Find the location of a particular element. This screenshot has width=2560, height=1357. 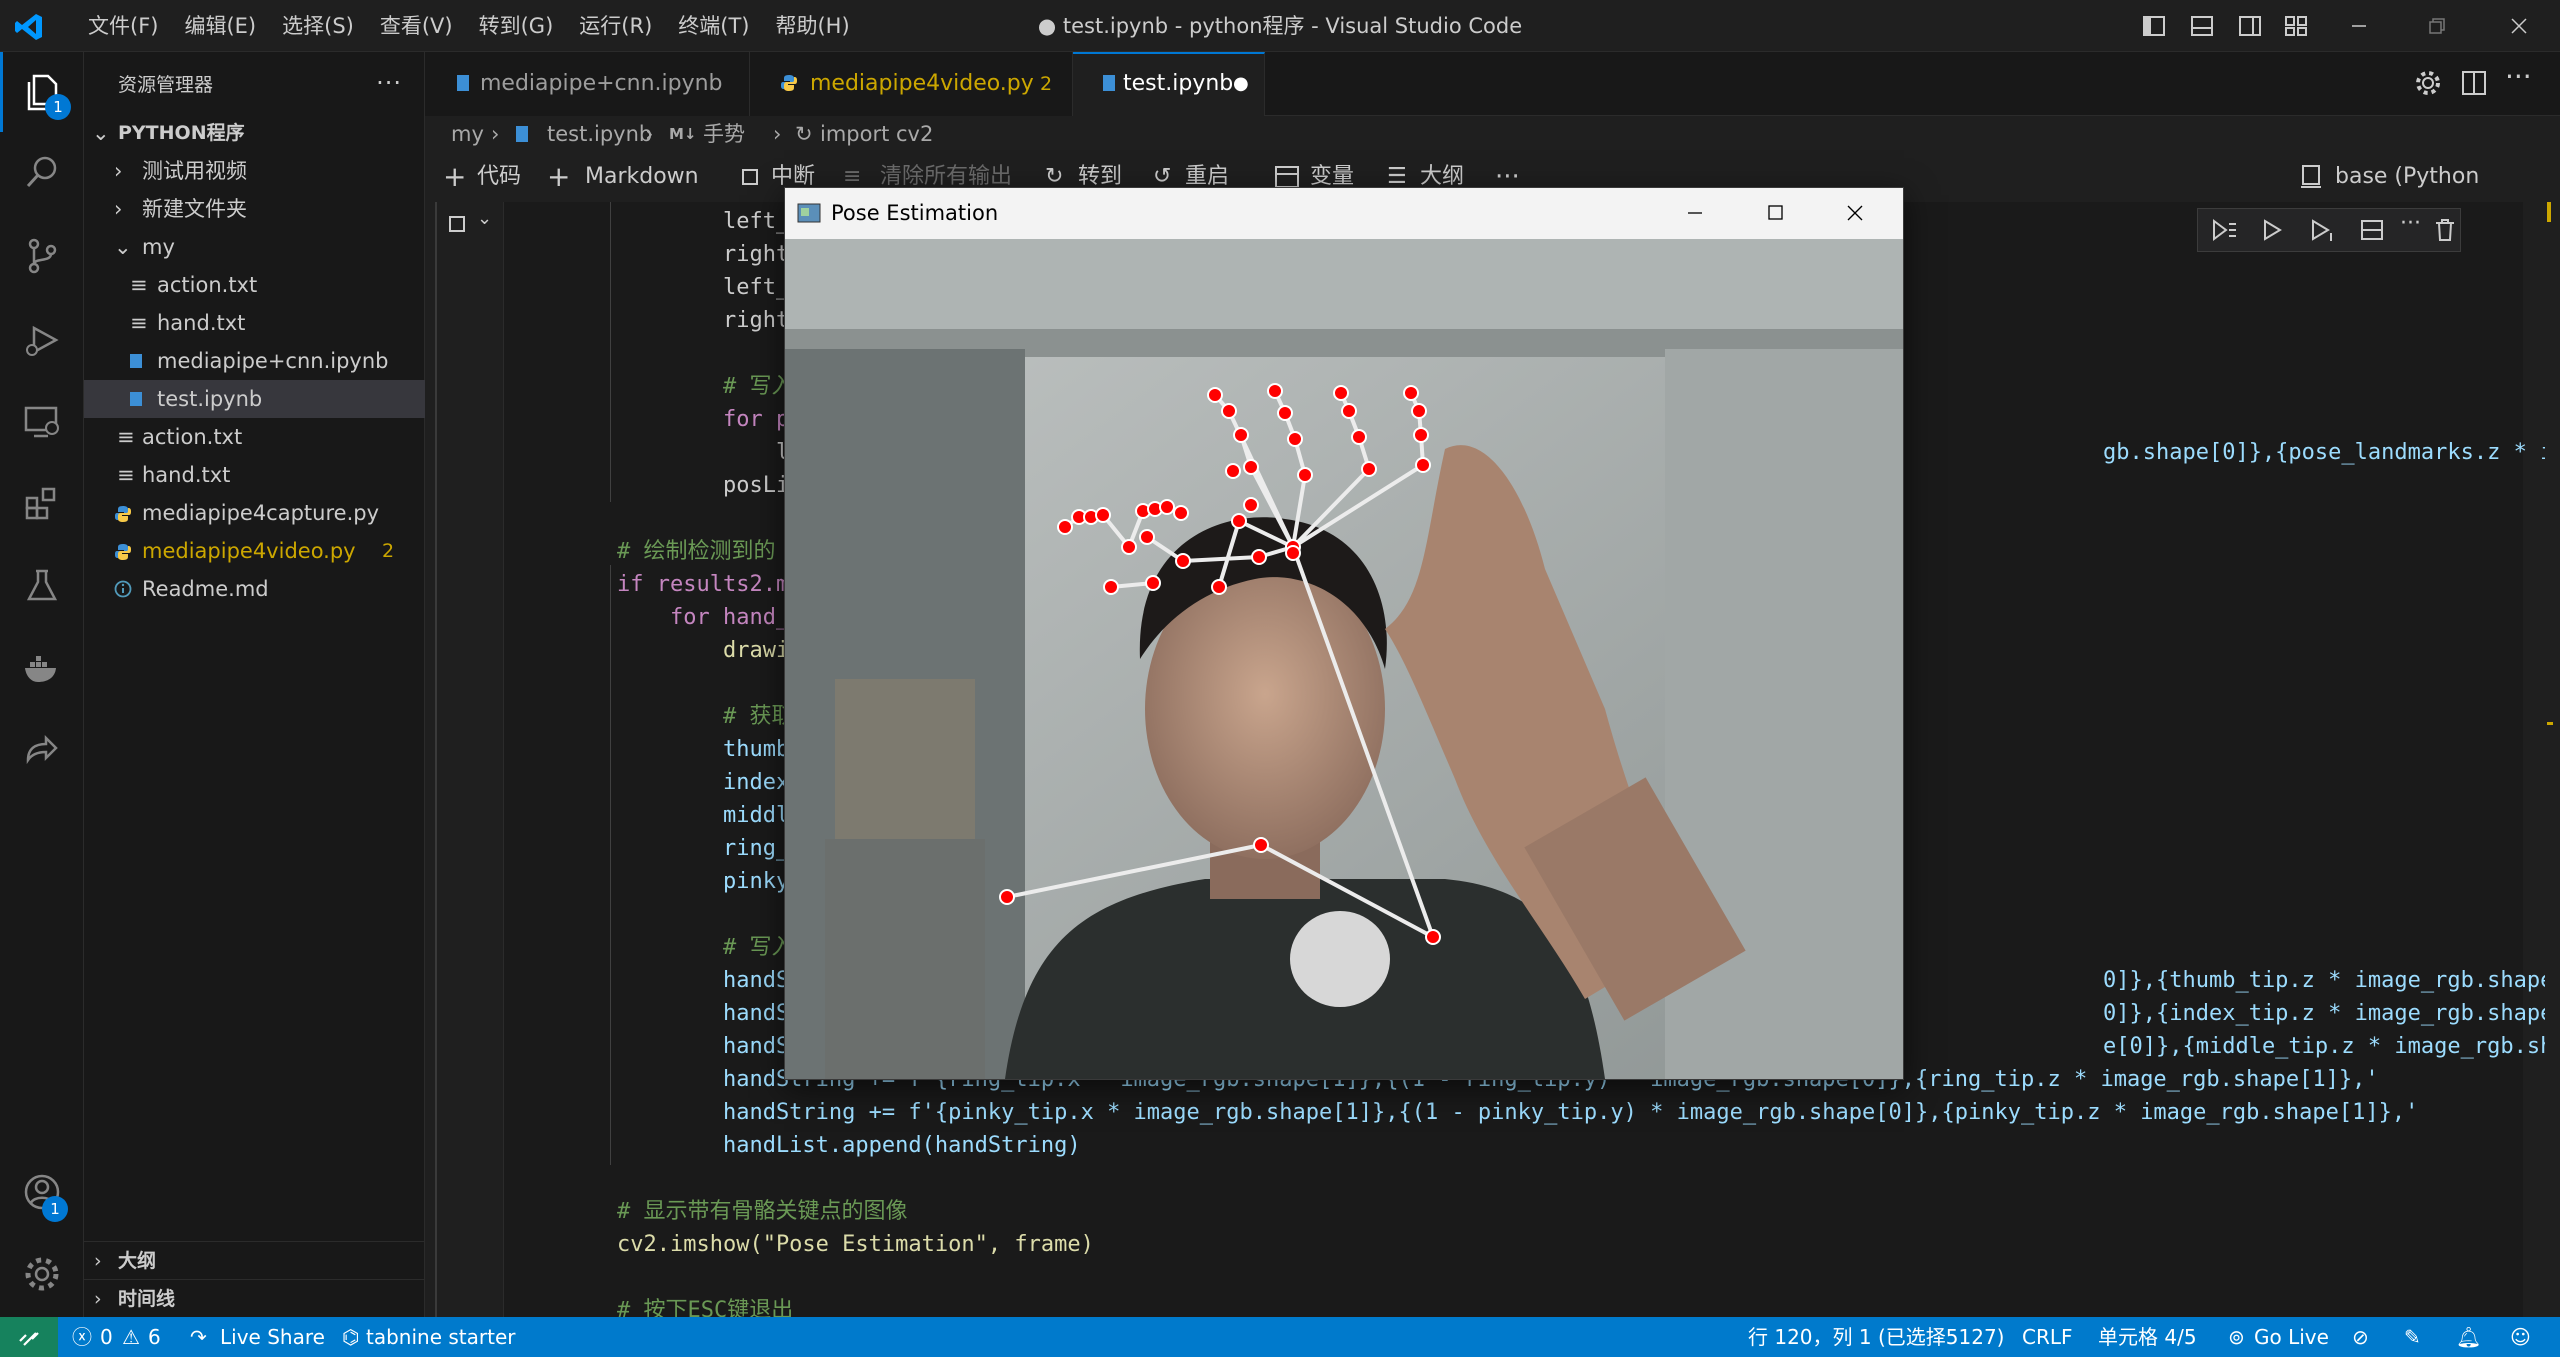

code-fragment: 0]},{thumb_tip.z * image_rgb.shape[1]},' is located at coordinates (2331, 980).